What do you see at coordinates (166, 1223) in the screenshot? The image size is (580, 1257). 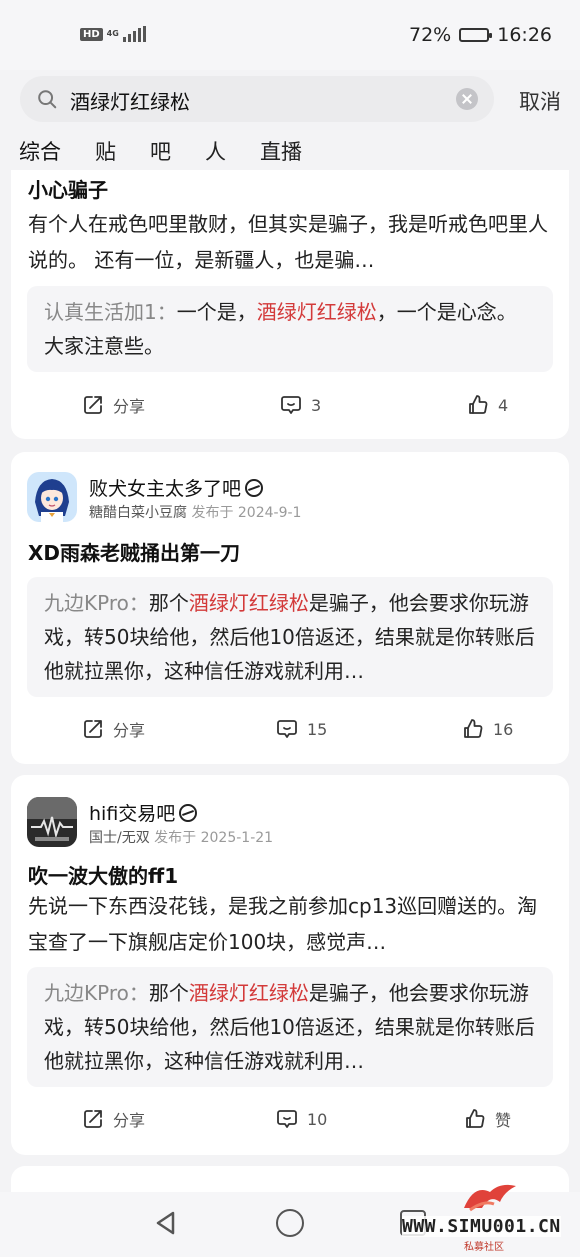 I see `back-icon` at bounding box center [166, 1223].